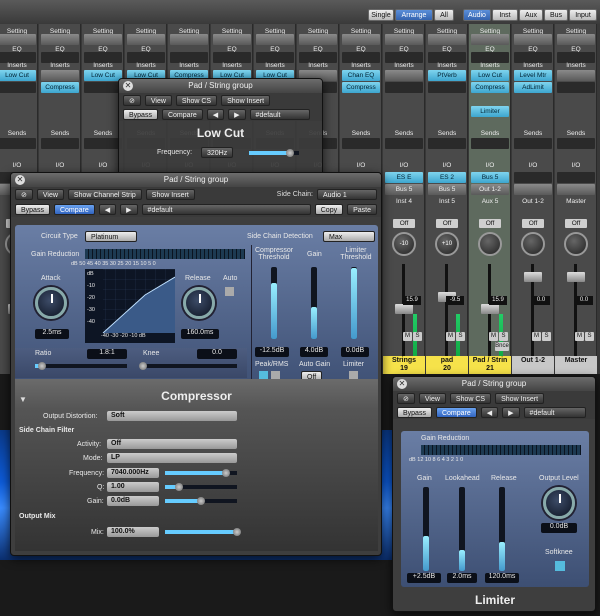 Image resolution: width=600 pixels, height=616 pixels. Describe the element at coordinates (490, 177) in the screenshot. I see `input-slot: Bus 5` at that location.